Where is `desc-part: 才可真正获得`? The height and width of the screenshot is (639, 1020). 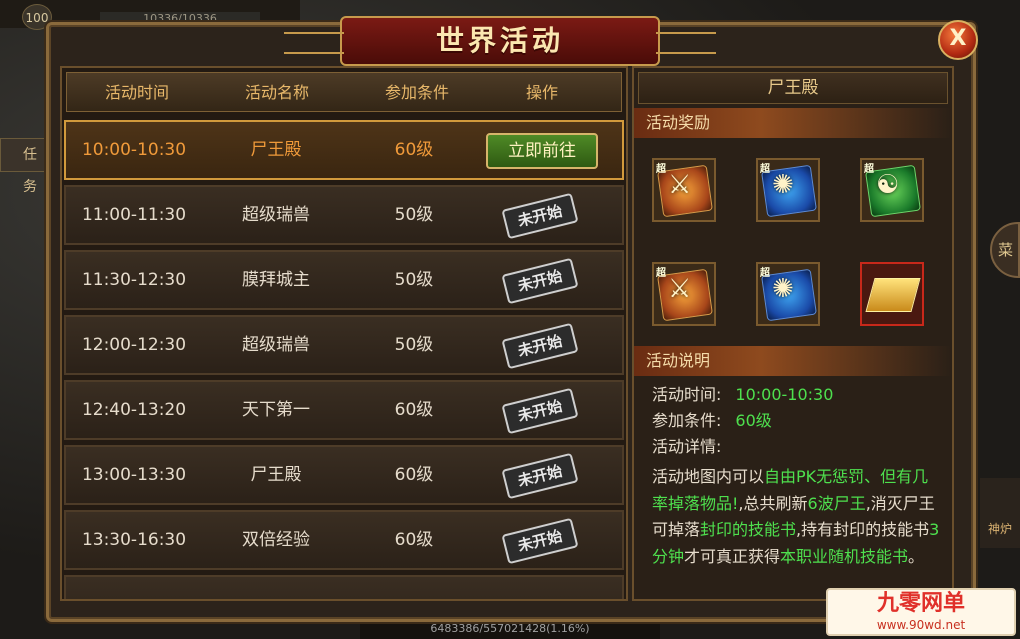 desc-part: 才可真正获得 is located at coordinates (732, 556).